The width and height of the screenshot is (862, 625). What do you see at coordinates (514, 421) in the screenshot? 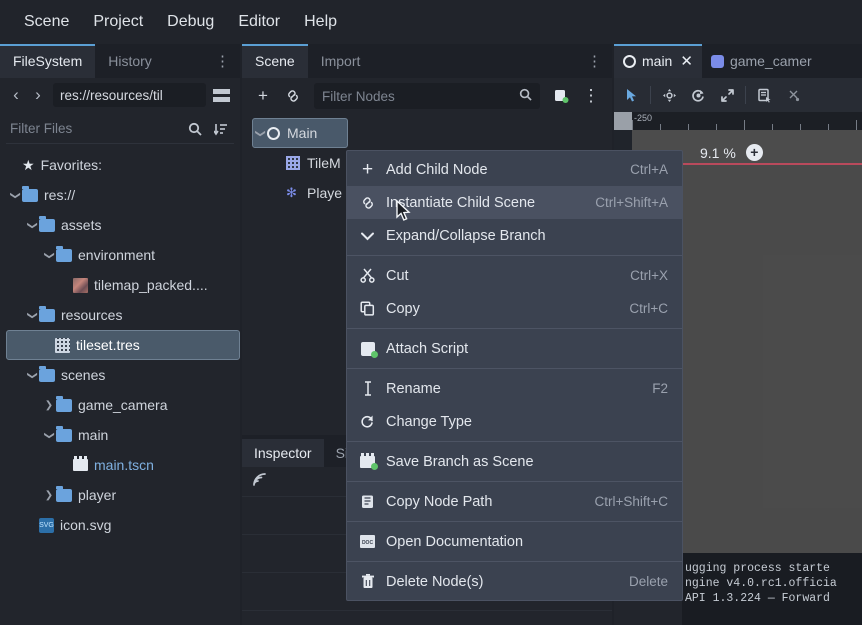
I see `menu-item-change-type: Change Type` at bounding box center [514, 421].